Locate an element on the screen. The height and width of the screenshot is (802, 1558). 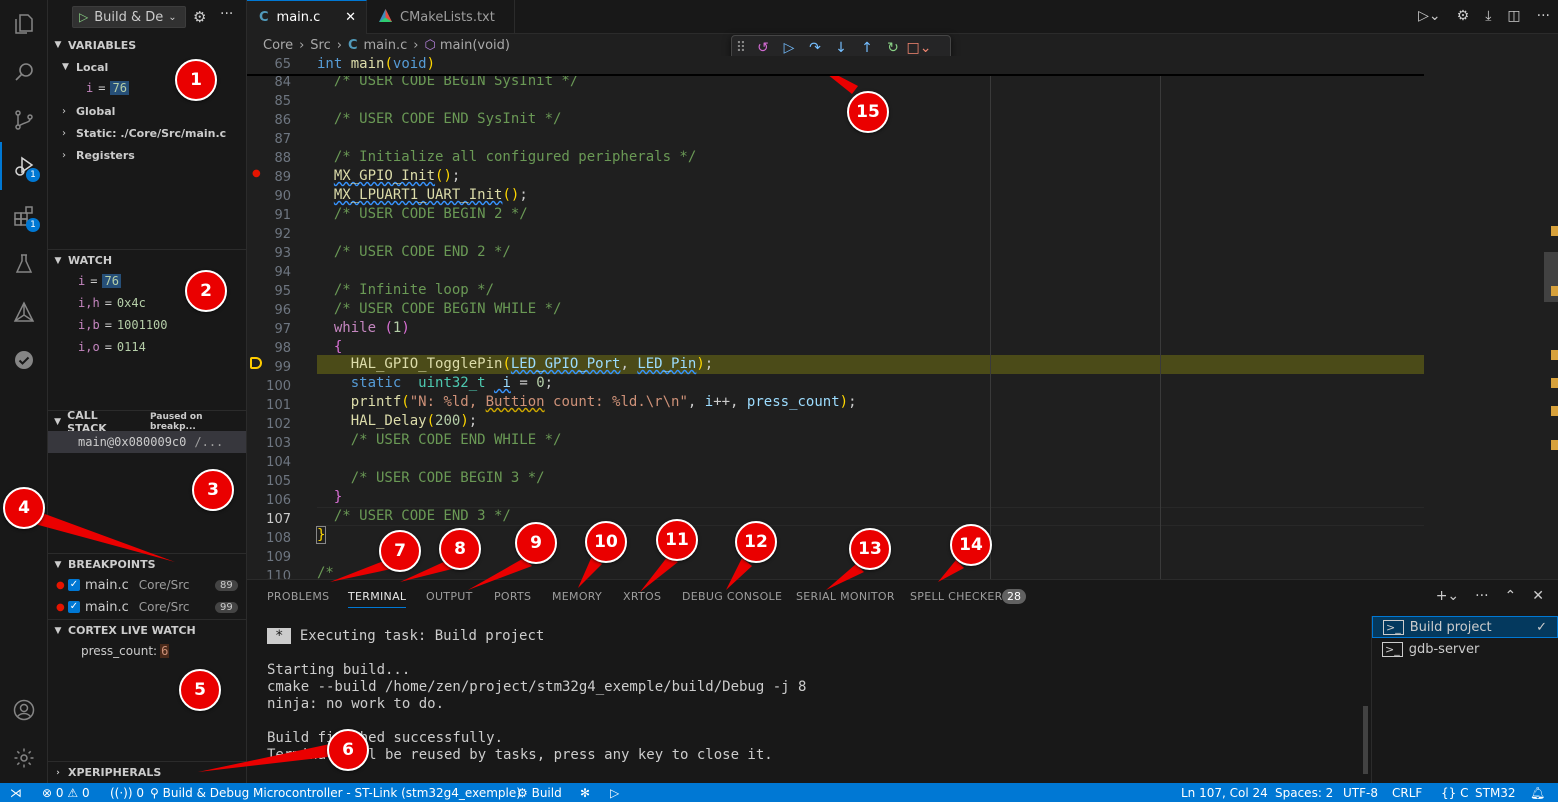
download-icon: ⤓ is located at coordinates (1488, 16).